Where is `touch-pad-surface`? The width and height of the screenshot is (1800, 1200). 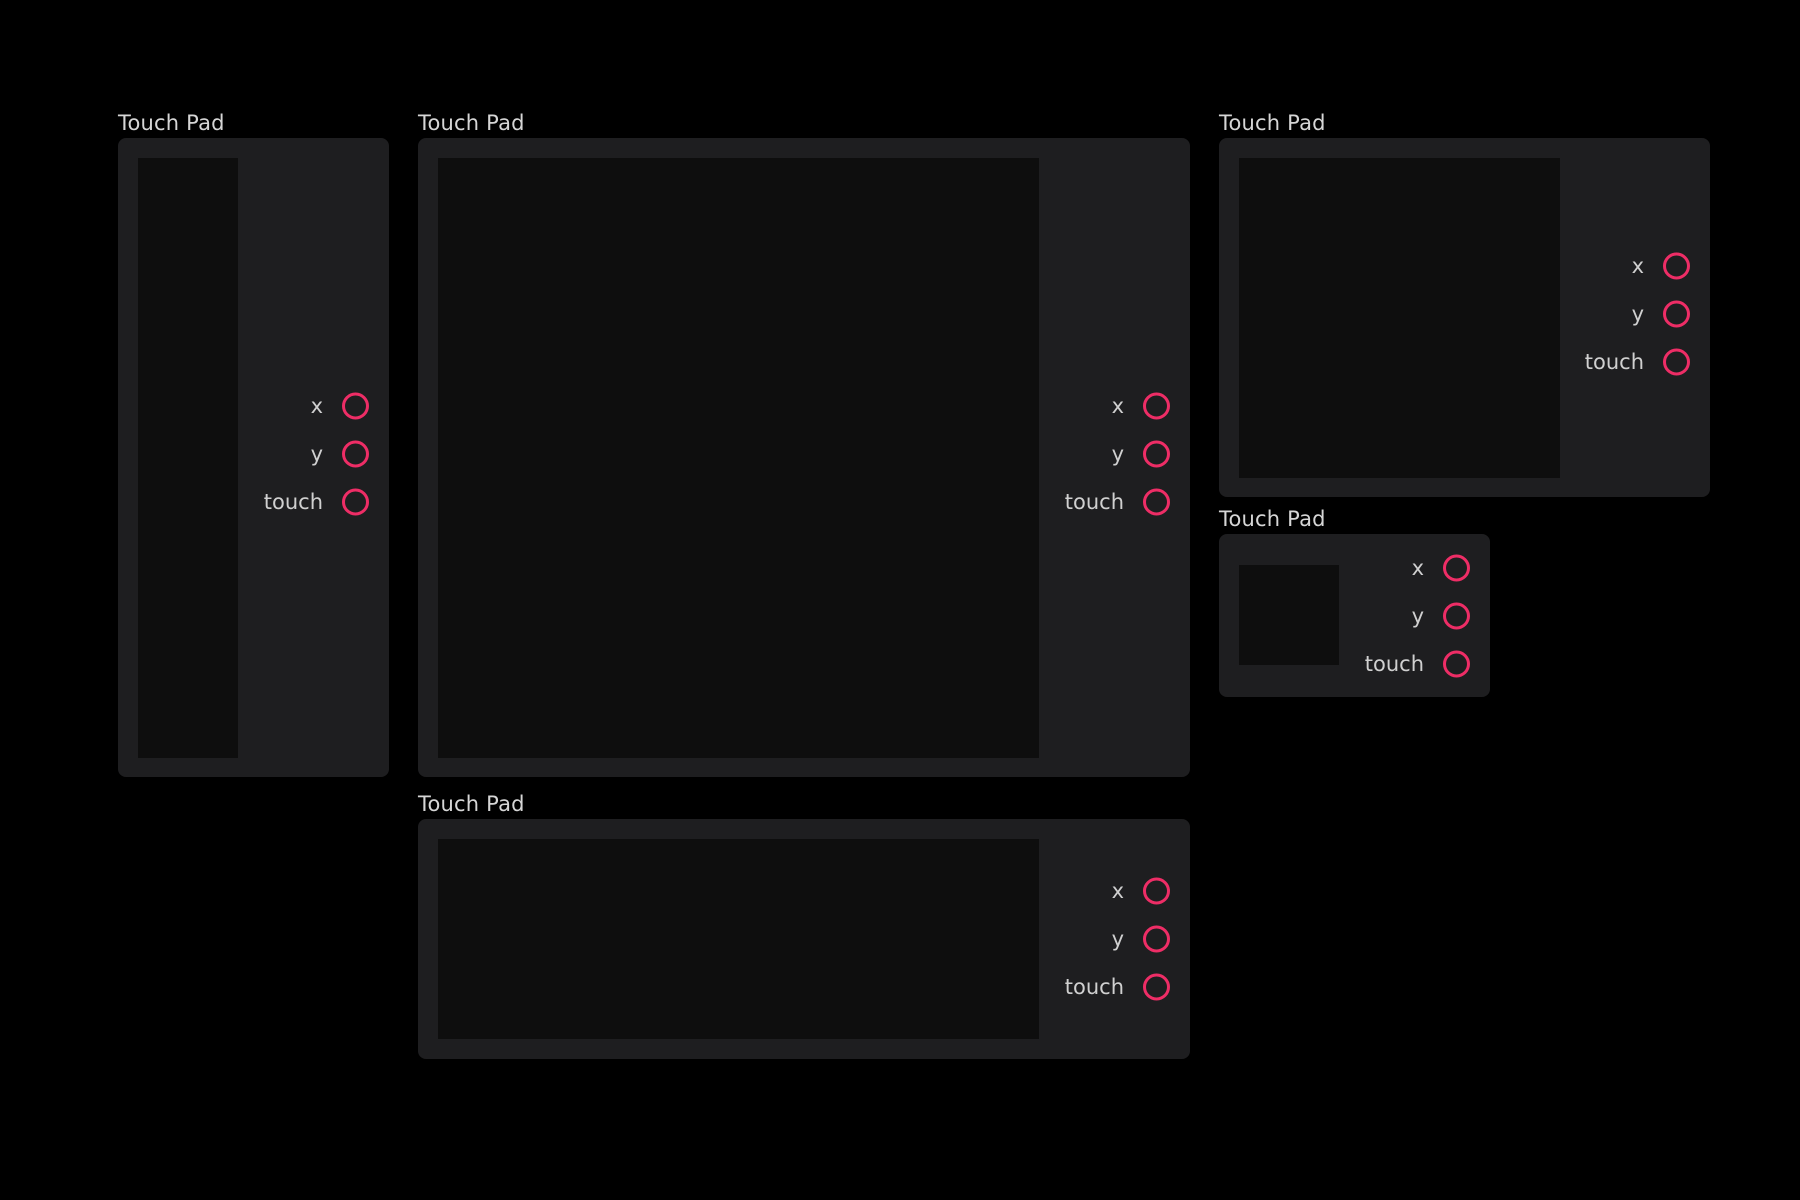
touch-pad-surface is located at coordinates (738, 939).